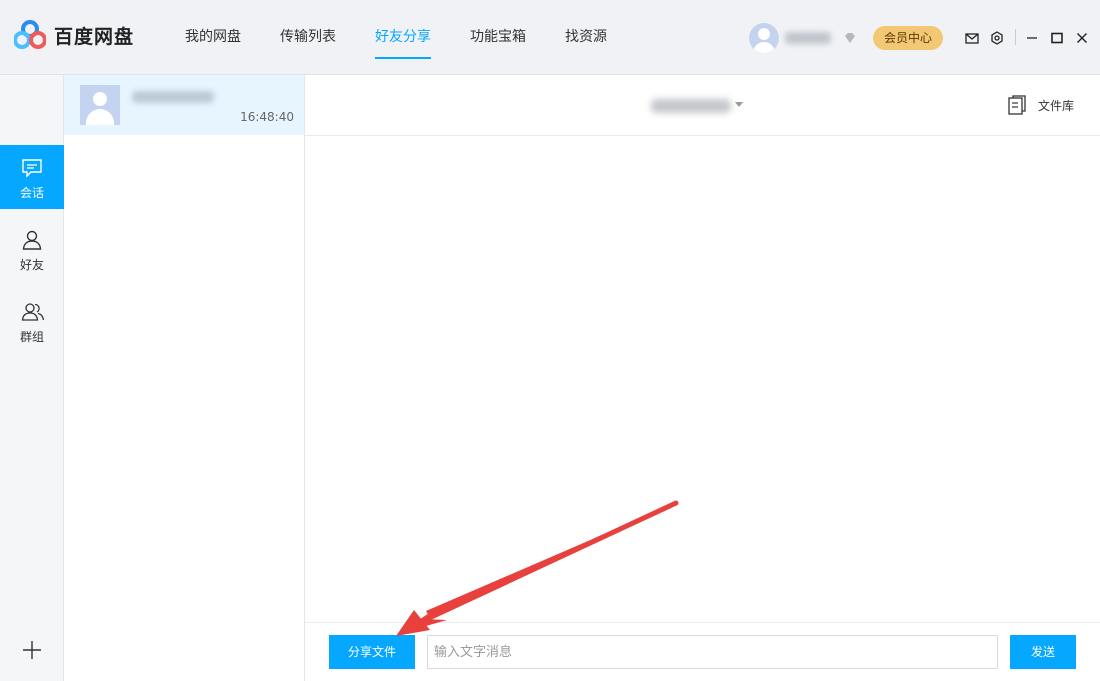 Image resolution: width=1100 pixels, height=681 pixels. I want to click on vip-diamond-icon, so click(850, 38).